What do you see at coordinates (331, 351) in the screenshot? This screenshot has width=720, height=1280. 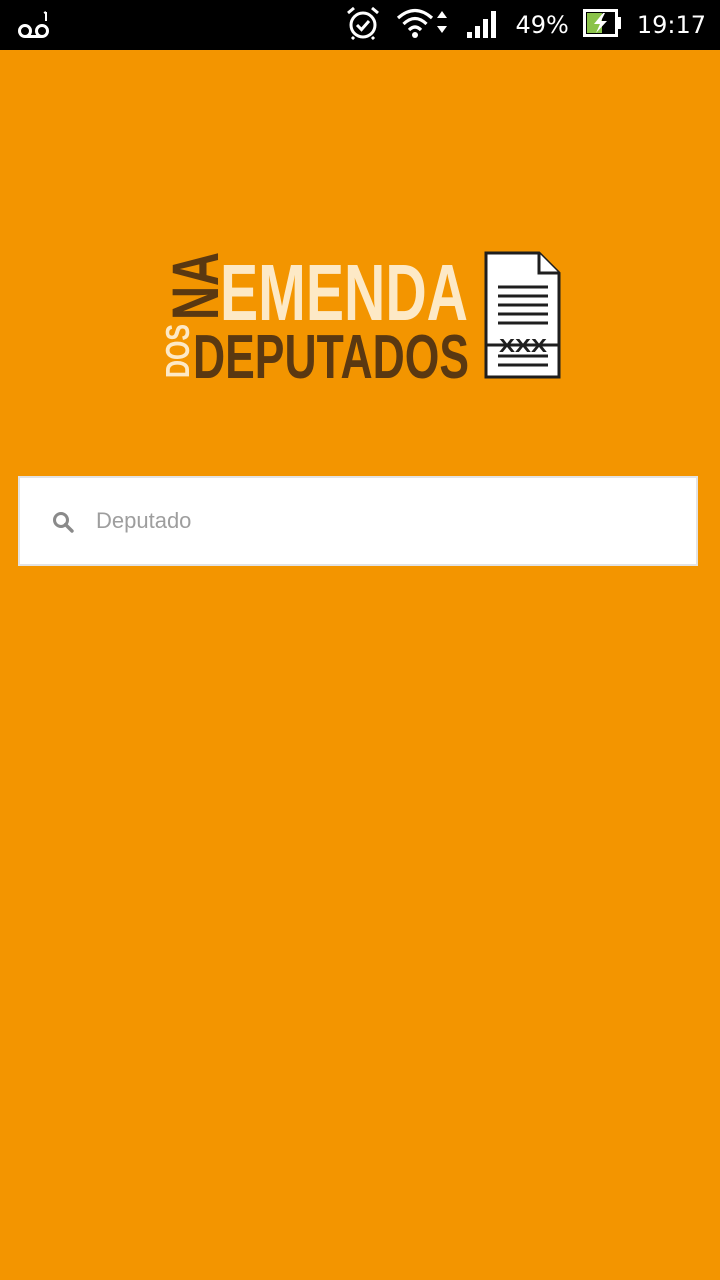 I see `logo-deputados: DEPUTADOS` at bounding box center [331, 351].